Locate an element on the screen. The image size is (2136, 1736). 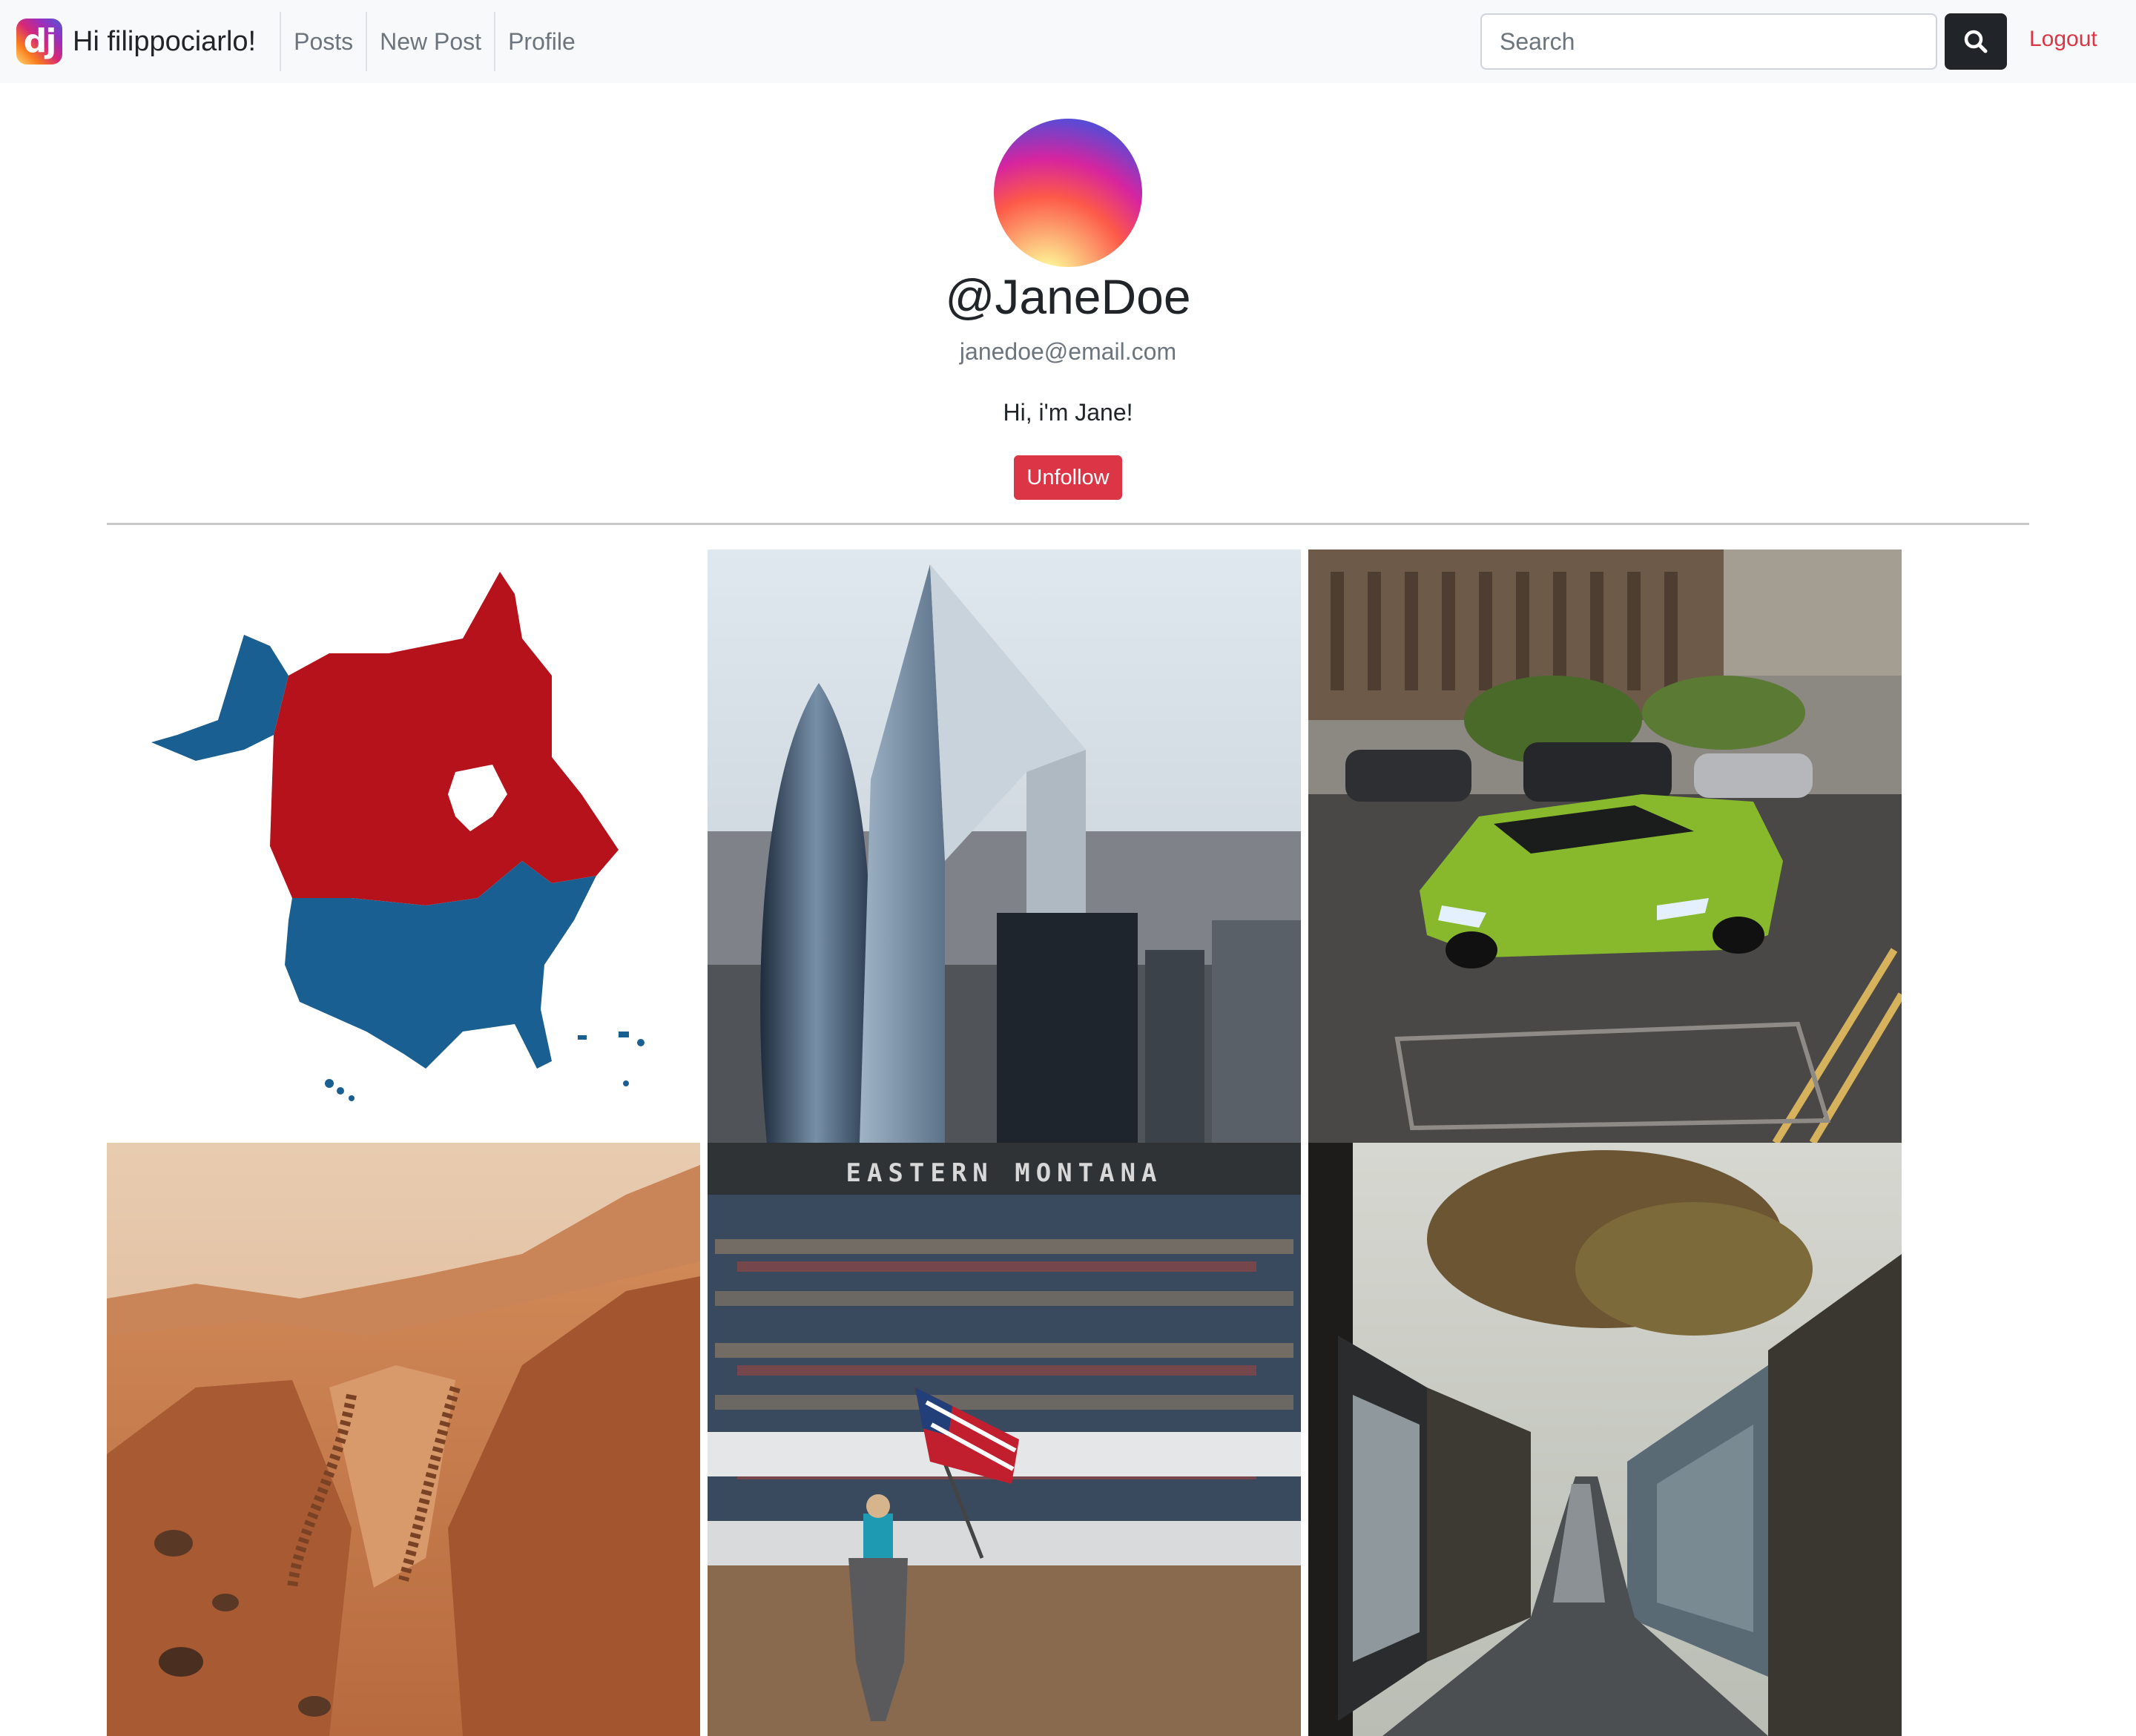
profile-username: @JaneDoe is located at coordinates (1068, 296).